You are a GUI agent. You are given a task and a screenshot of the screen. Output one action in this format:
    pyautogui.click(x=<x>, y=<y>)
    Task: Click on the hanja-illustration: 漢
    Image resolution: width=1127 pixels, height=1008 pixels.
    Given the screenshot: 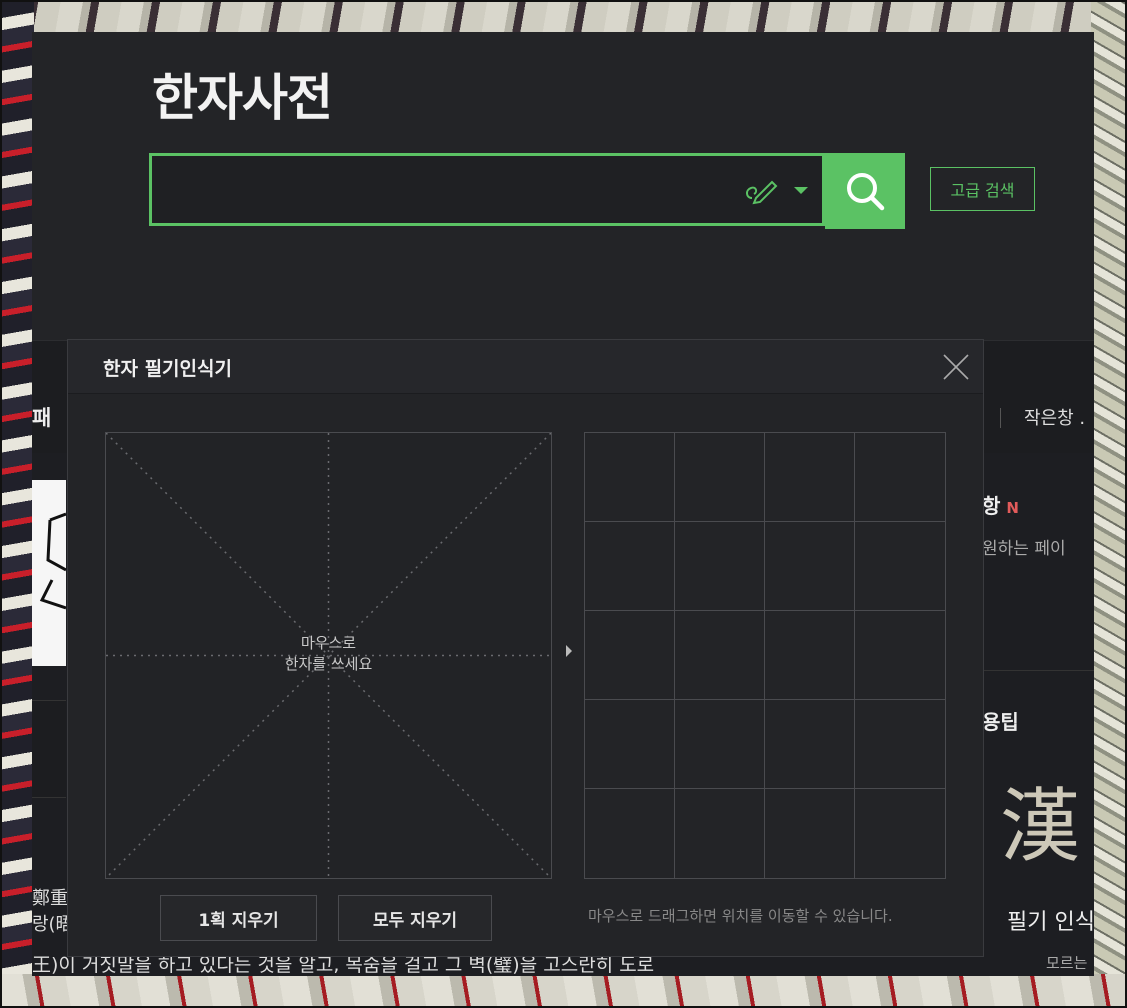 What is the action you would take?
    pyautogui.click(x=1040, y=826)
    